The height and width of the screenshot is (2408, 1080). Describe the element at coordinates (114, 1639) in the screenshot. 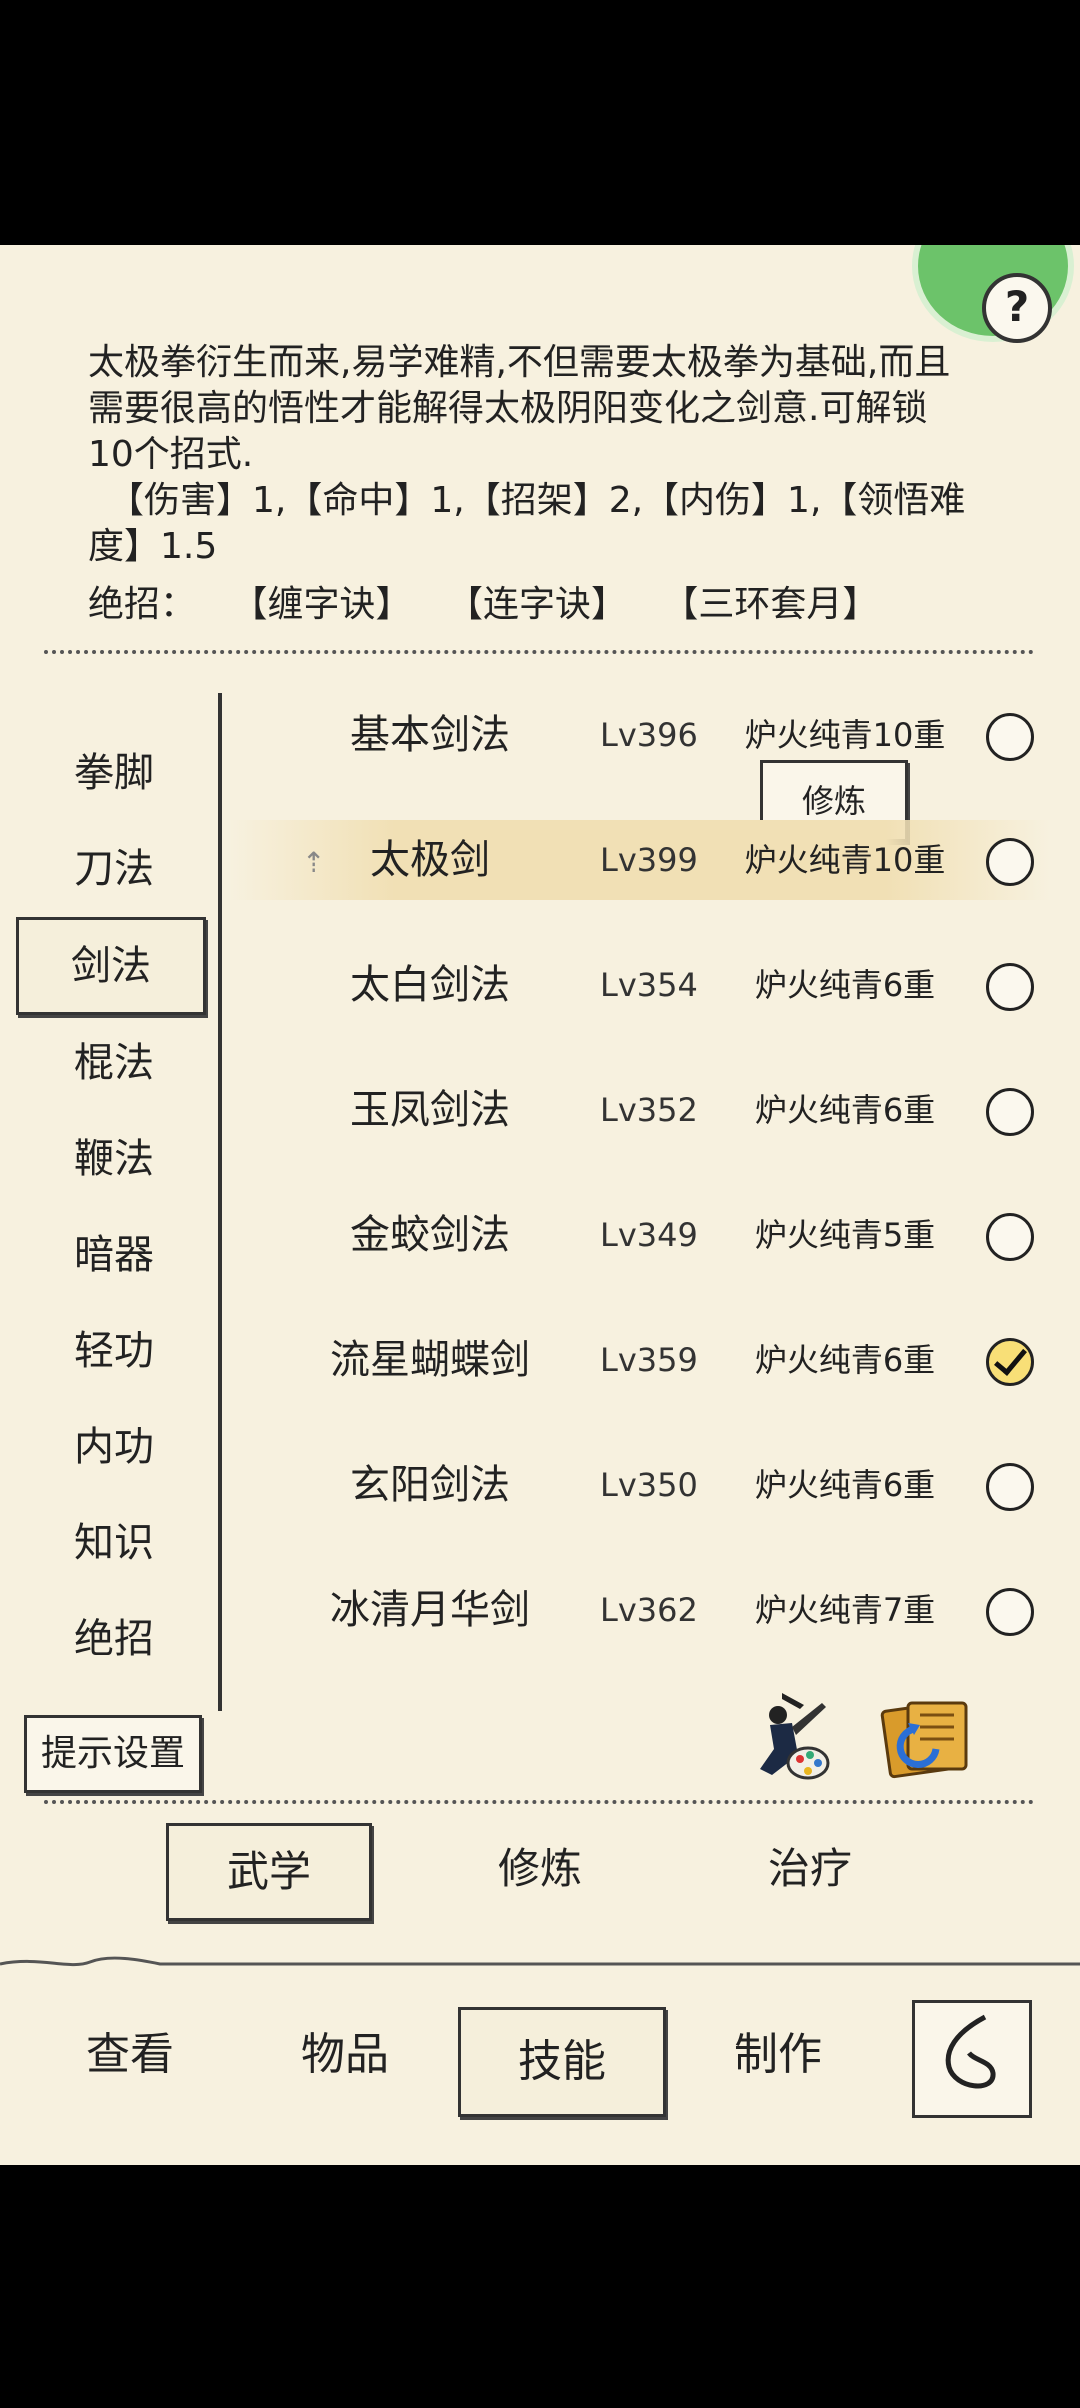

I see `category-juezhao: 绝招` at that location.